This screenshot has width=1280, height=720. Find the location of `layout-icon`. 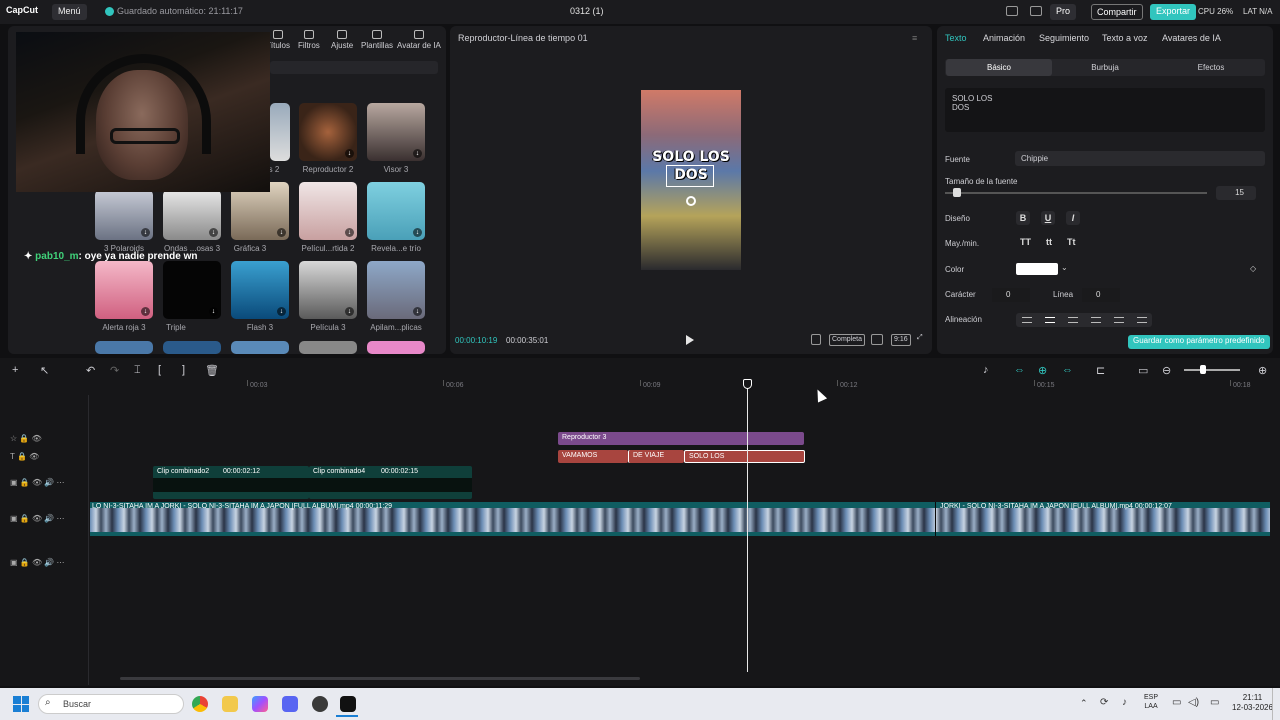

layout-icon is located at coordinates (1012, 11).